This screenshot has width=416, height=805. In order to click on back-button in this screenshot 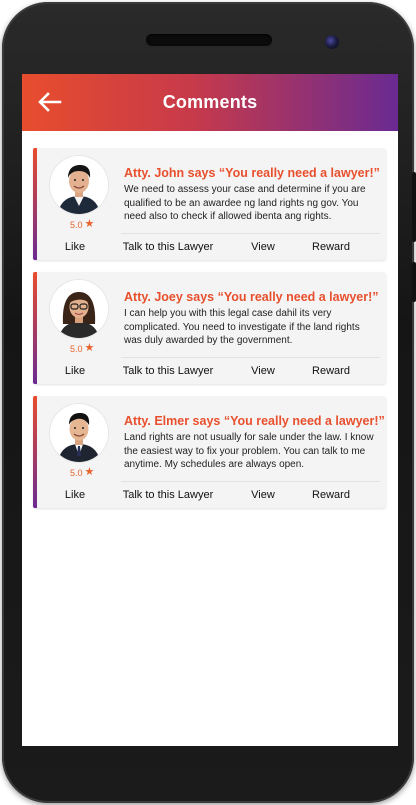, I will do `click(49, 102)`.